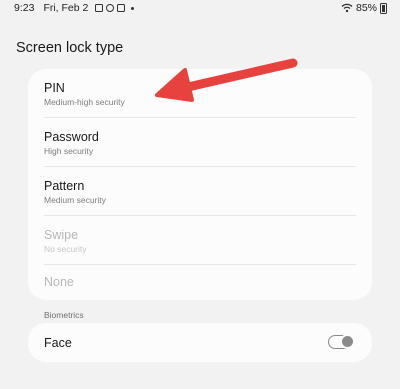 This screenshot has width=400, height=389. I want to click on option-title: Password, so click(71, 137).